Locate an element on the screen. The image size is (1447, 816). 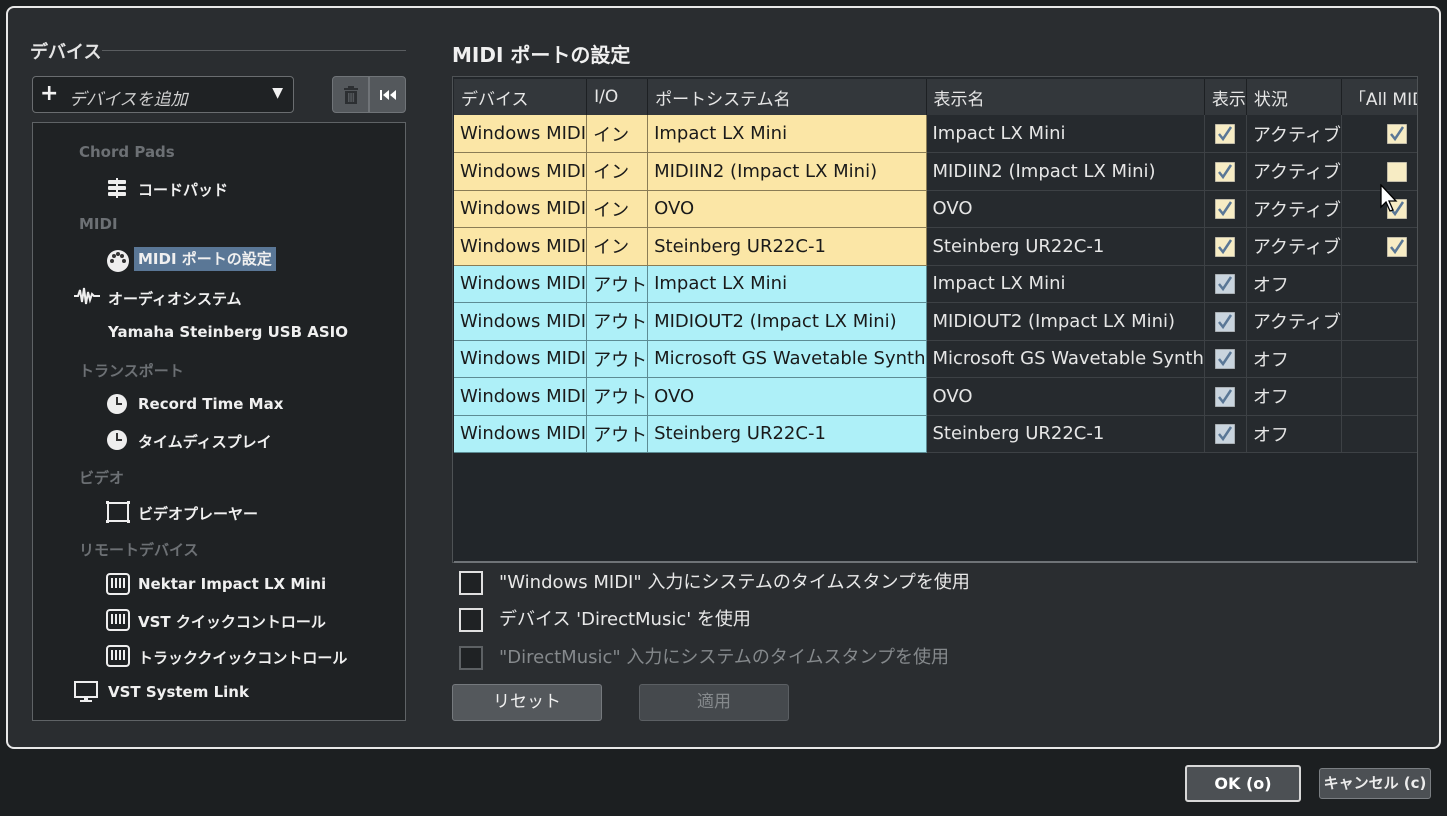
tree-category: Chord Pads is located at coordinates (127, 152).